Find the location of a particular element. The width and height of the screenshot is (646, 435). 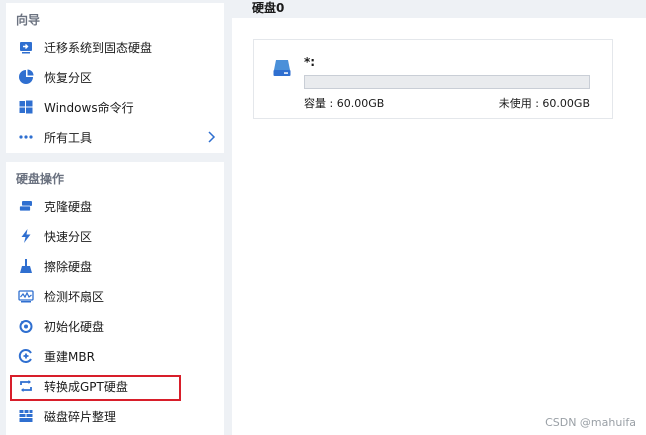

capacity-label: 容量 : 60.00GB is located at coordinates (344, 103).